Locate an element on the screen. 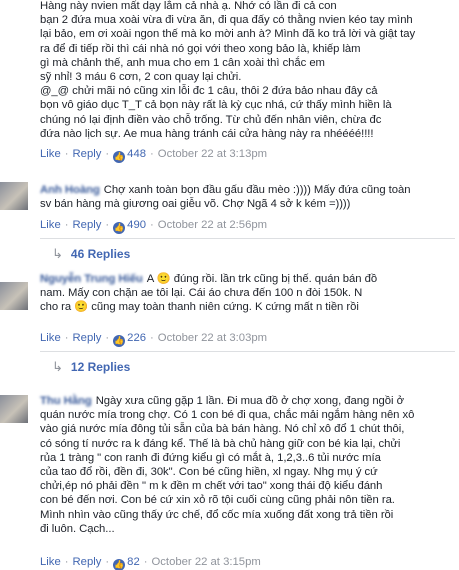 This screenshot has width=459, height=570. replies-label: 12 Replies is located at coordinates (100, 367).